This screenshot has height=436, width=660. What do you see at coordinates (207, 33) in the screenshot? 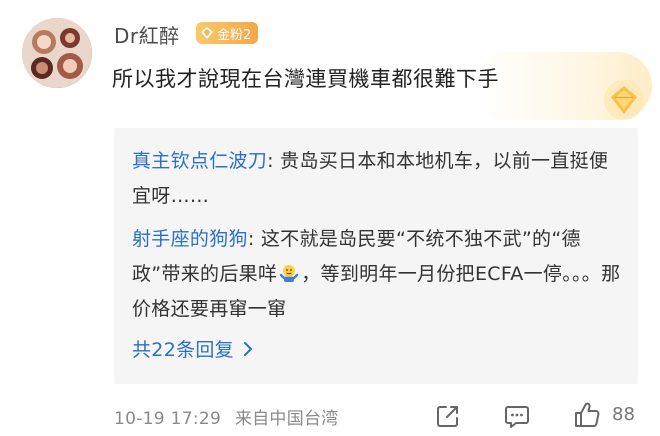
I see `diamond-icon` at bounding box center [207, 33].